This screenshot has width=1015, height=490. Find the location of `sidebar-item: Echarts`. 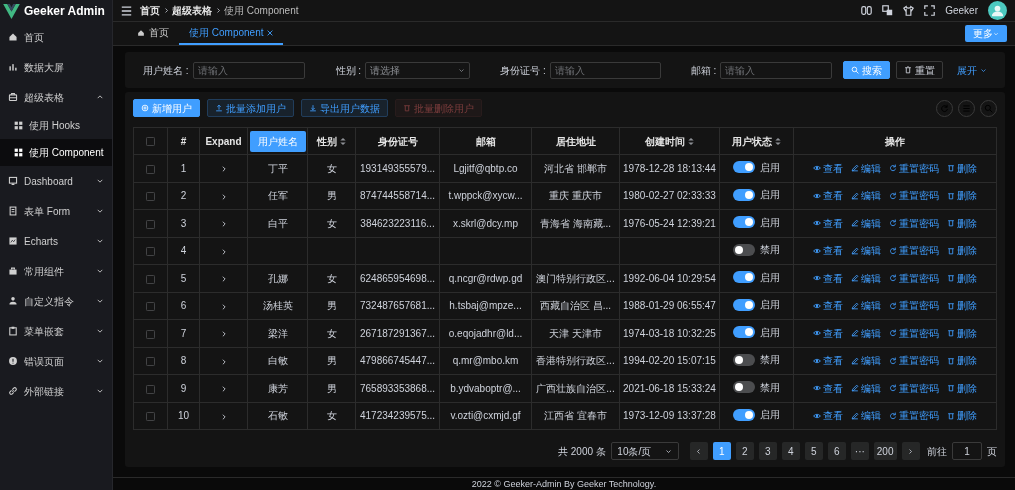

sidebar-item: Echarts is located at coordinates (56, 241).